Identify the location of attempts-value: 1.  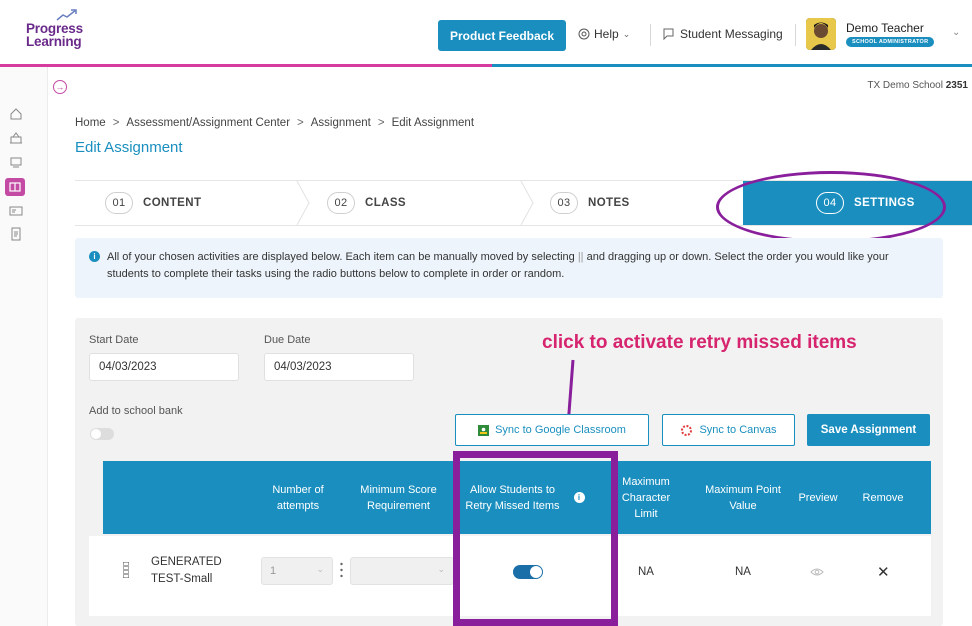
(273, 571).